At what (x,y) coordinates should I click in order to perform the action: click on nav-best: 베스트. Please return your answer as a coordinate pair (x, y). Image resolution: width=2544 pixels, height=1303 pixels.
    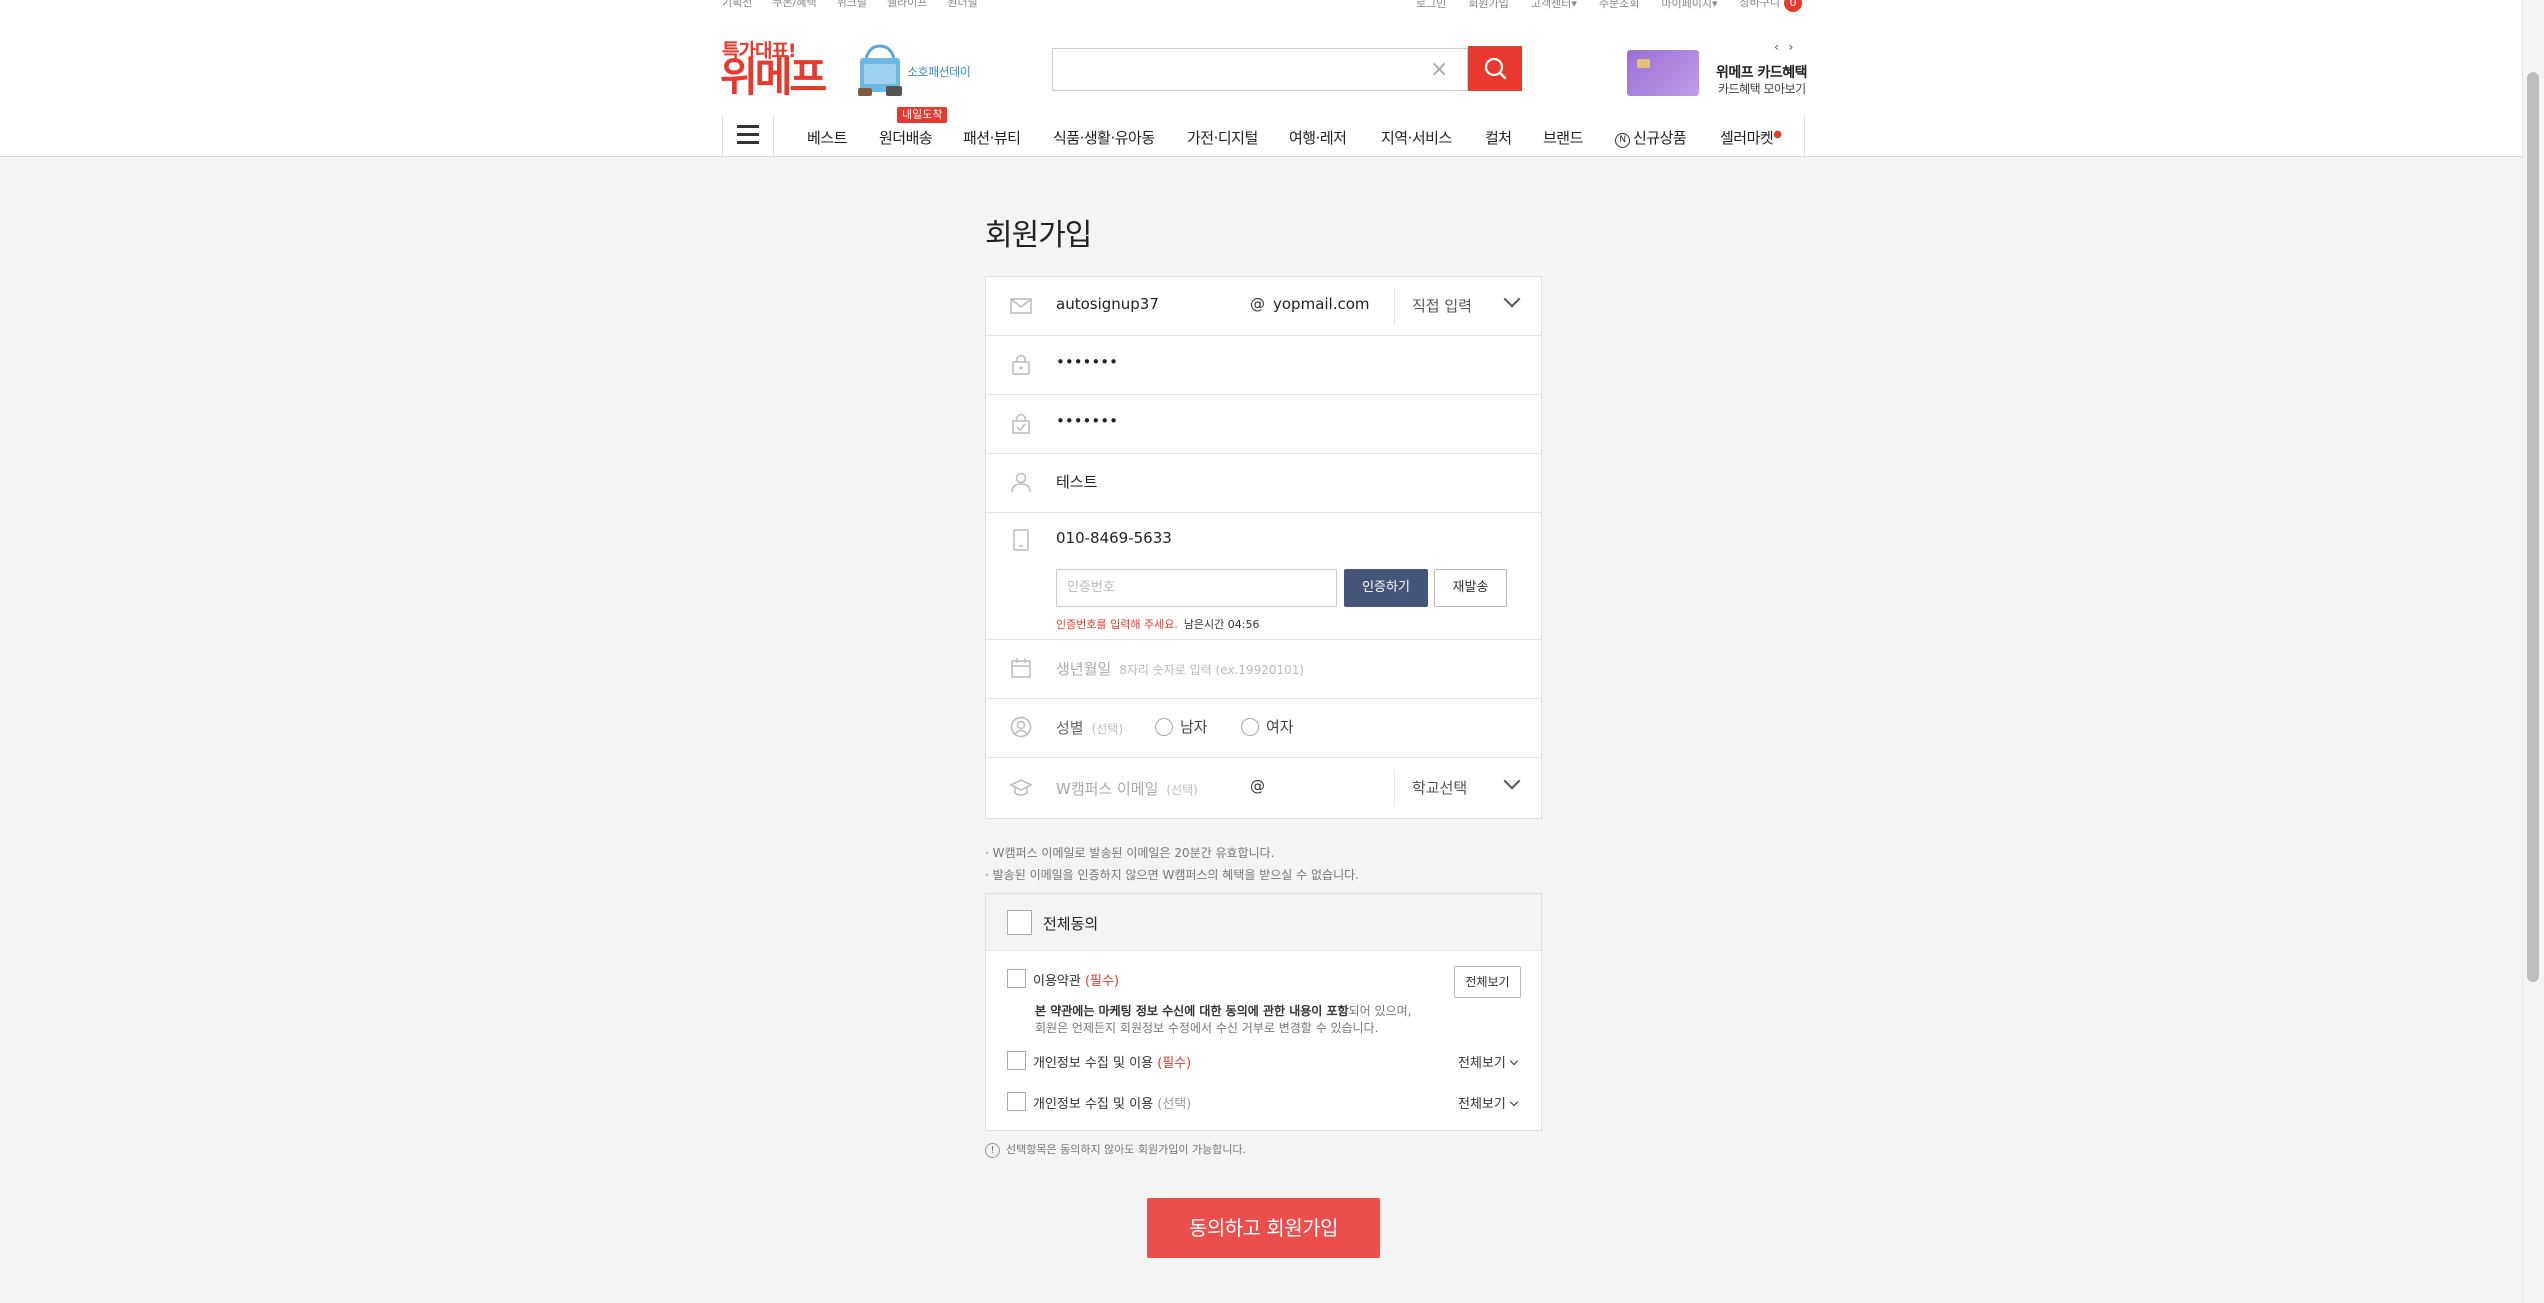
    Looking at the image, I should click on (827, 137).